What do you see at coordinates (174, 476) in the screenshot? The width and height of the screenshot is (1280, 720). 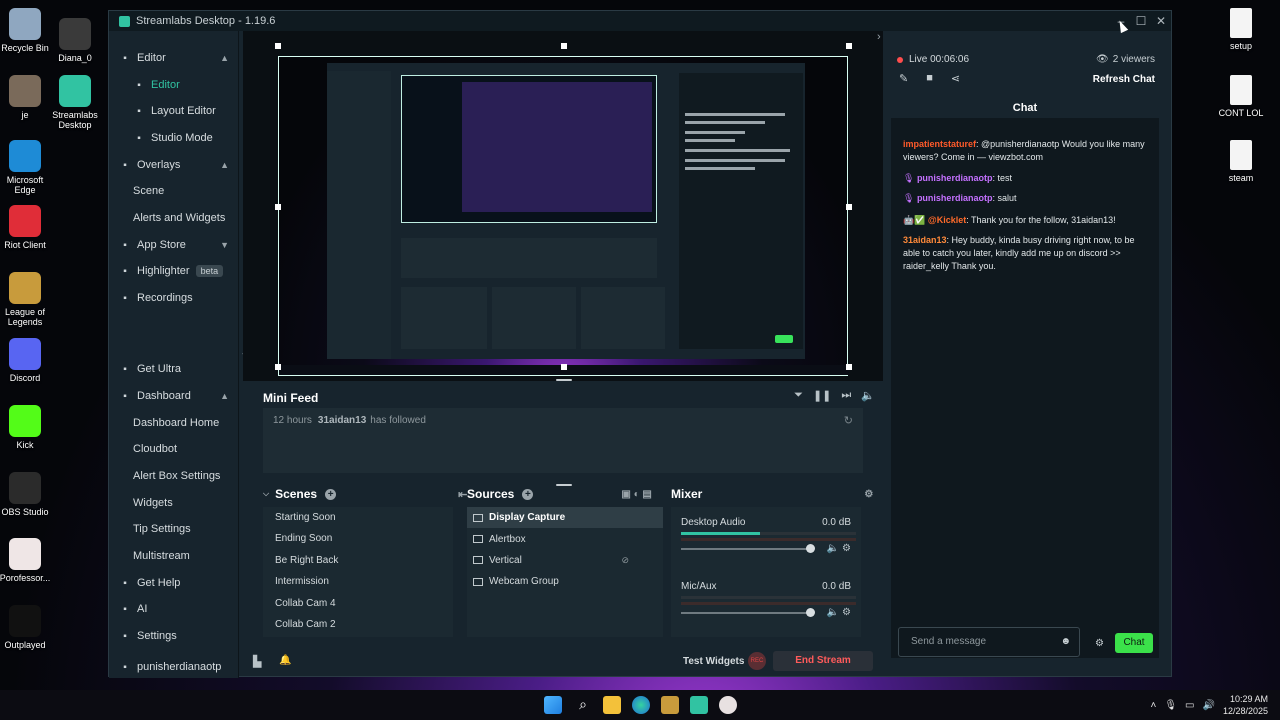 I see `sidebar-item-alert-box-settings: Alert Box Settings` at bounding box center [174, 476].